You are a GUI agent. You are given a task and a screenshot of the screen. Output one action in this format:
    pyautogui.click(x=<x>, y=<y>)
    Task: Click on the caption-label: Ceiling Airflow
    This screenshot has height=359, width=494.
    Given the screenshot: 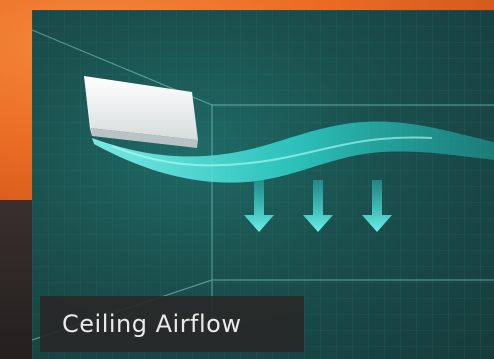 What is the action you would take?
    pyautogui.click(x=152, y=324)
    